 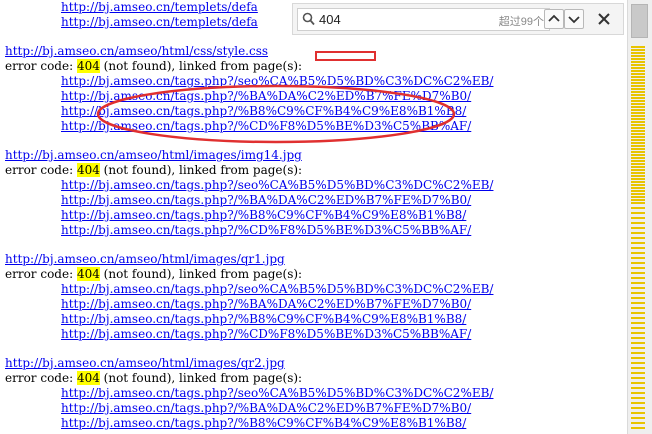 I want to click on close-icon, so click(x=604, y=19).